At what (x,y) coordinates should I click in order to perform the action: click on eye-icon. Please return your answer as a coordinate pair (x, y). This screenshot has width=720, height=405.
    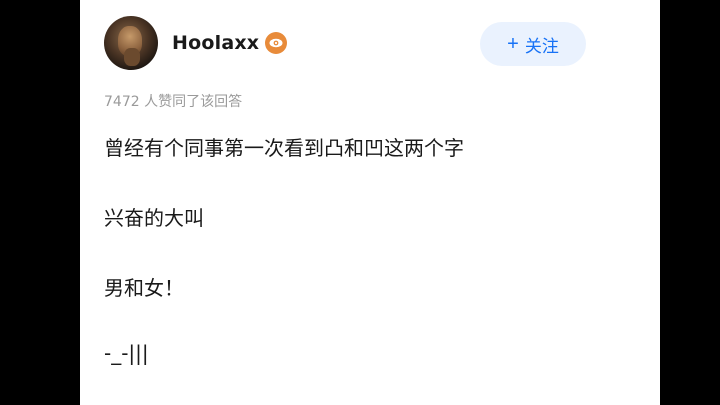
    Looking at the image, I should click on (276, 43).